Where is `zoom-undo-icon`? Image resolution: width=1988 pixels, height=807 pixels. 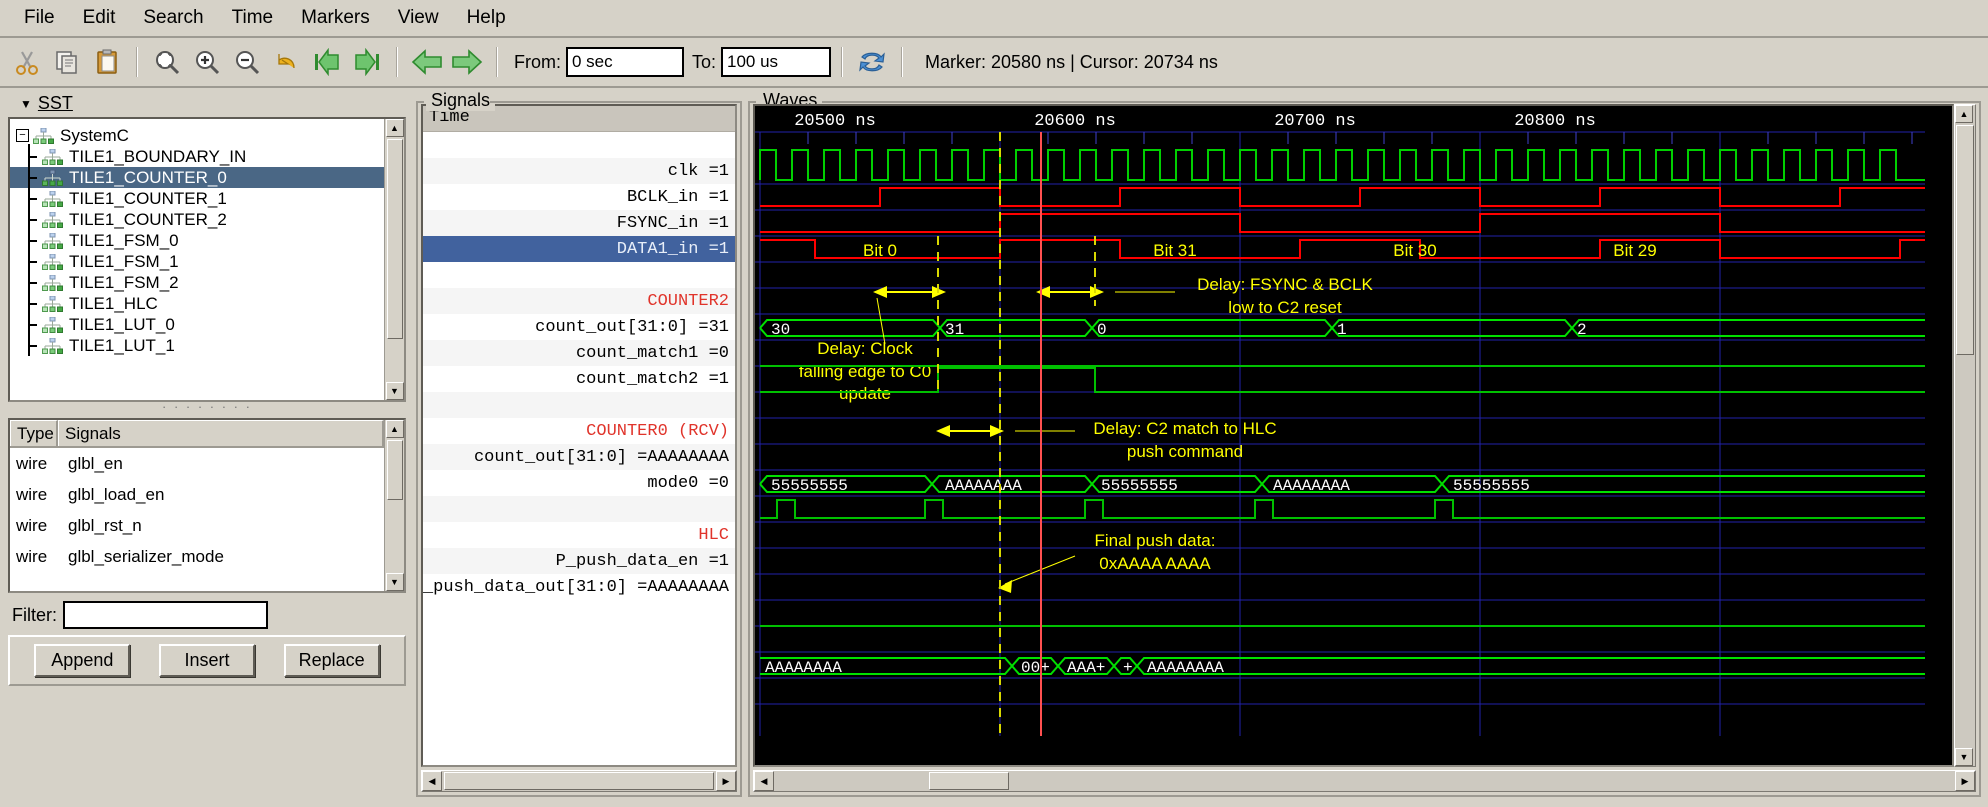
zoom-undo-icon is located at coordinates (287, 62).